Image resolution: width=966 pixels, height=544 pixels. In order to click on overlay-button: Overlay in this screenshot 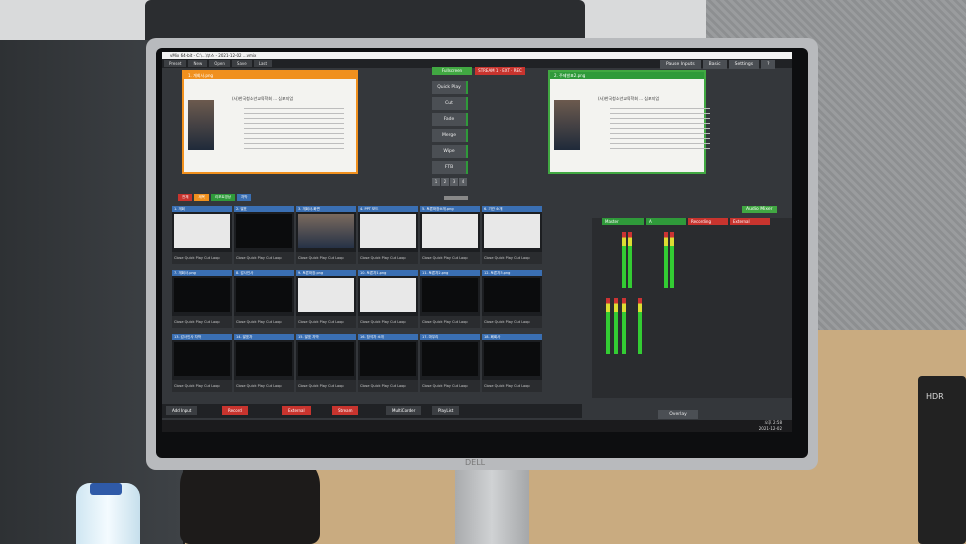, I will do `click(678, 414)`.